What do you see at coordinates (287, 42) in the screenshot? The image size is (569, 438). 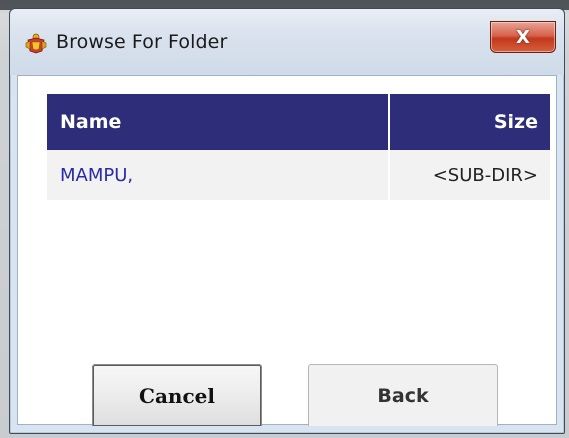 I see `title-bar: Browse For Folder X` at bounding box center [287, 42].